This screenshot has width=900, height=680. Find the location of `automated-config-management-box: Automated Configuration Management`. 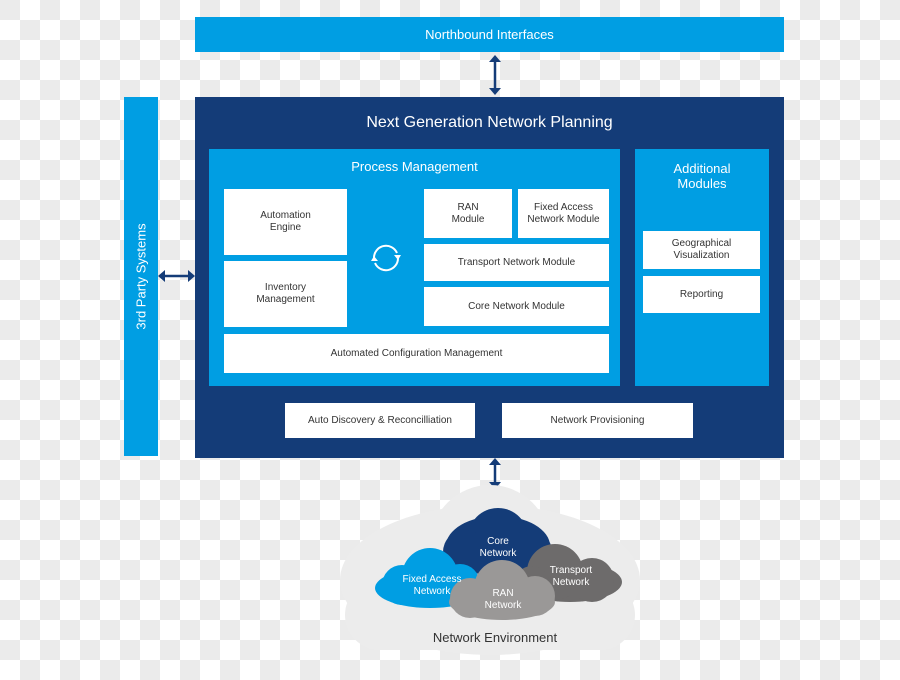

automated-config-management-box: Automated Configuration Management is located at coordinates (416, 353).